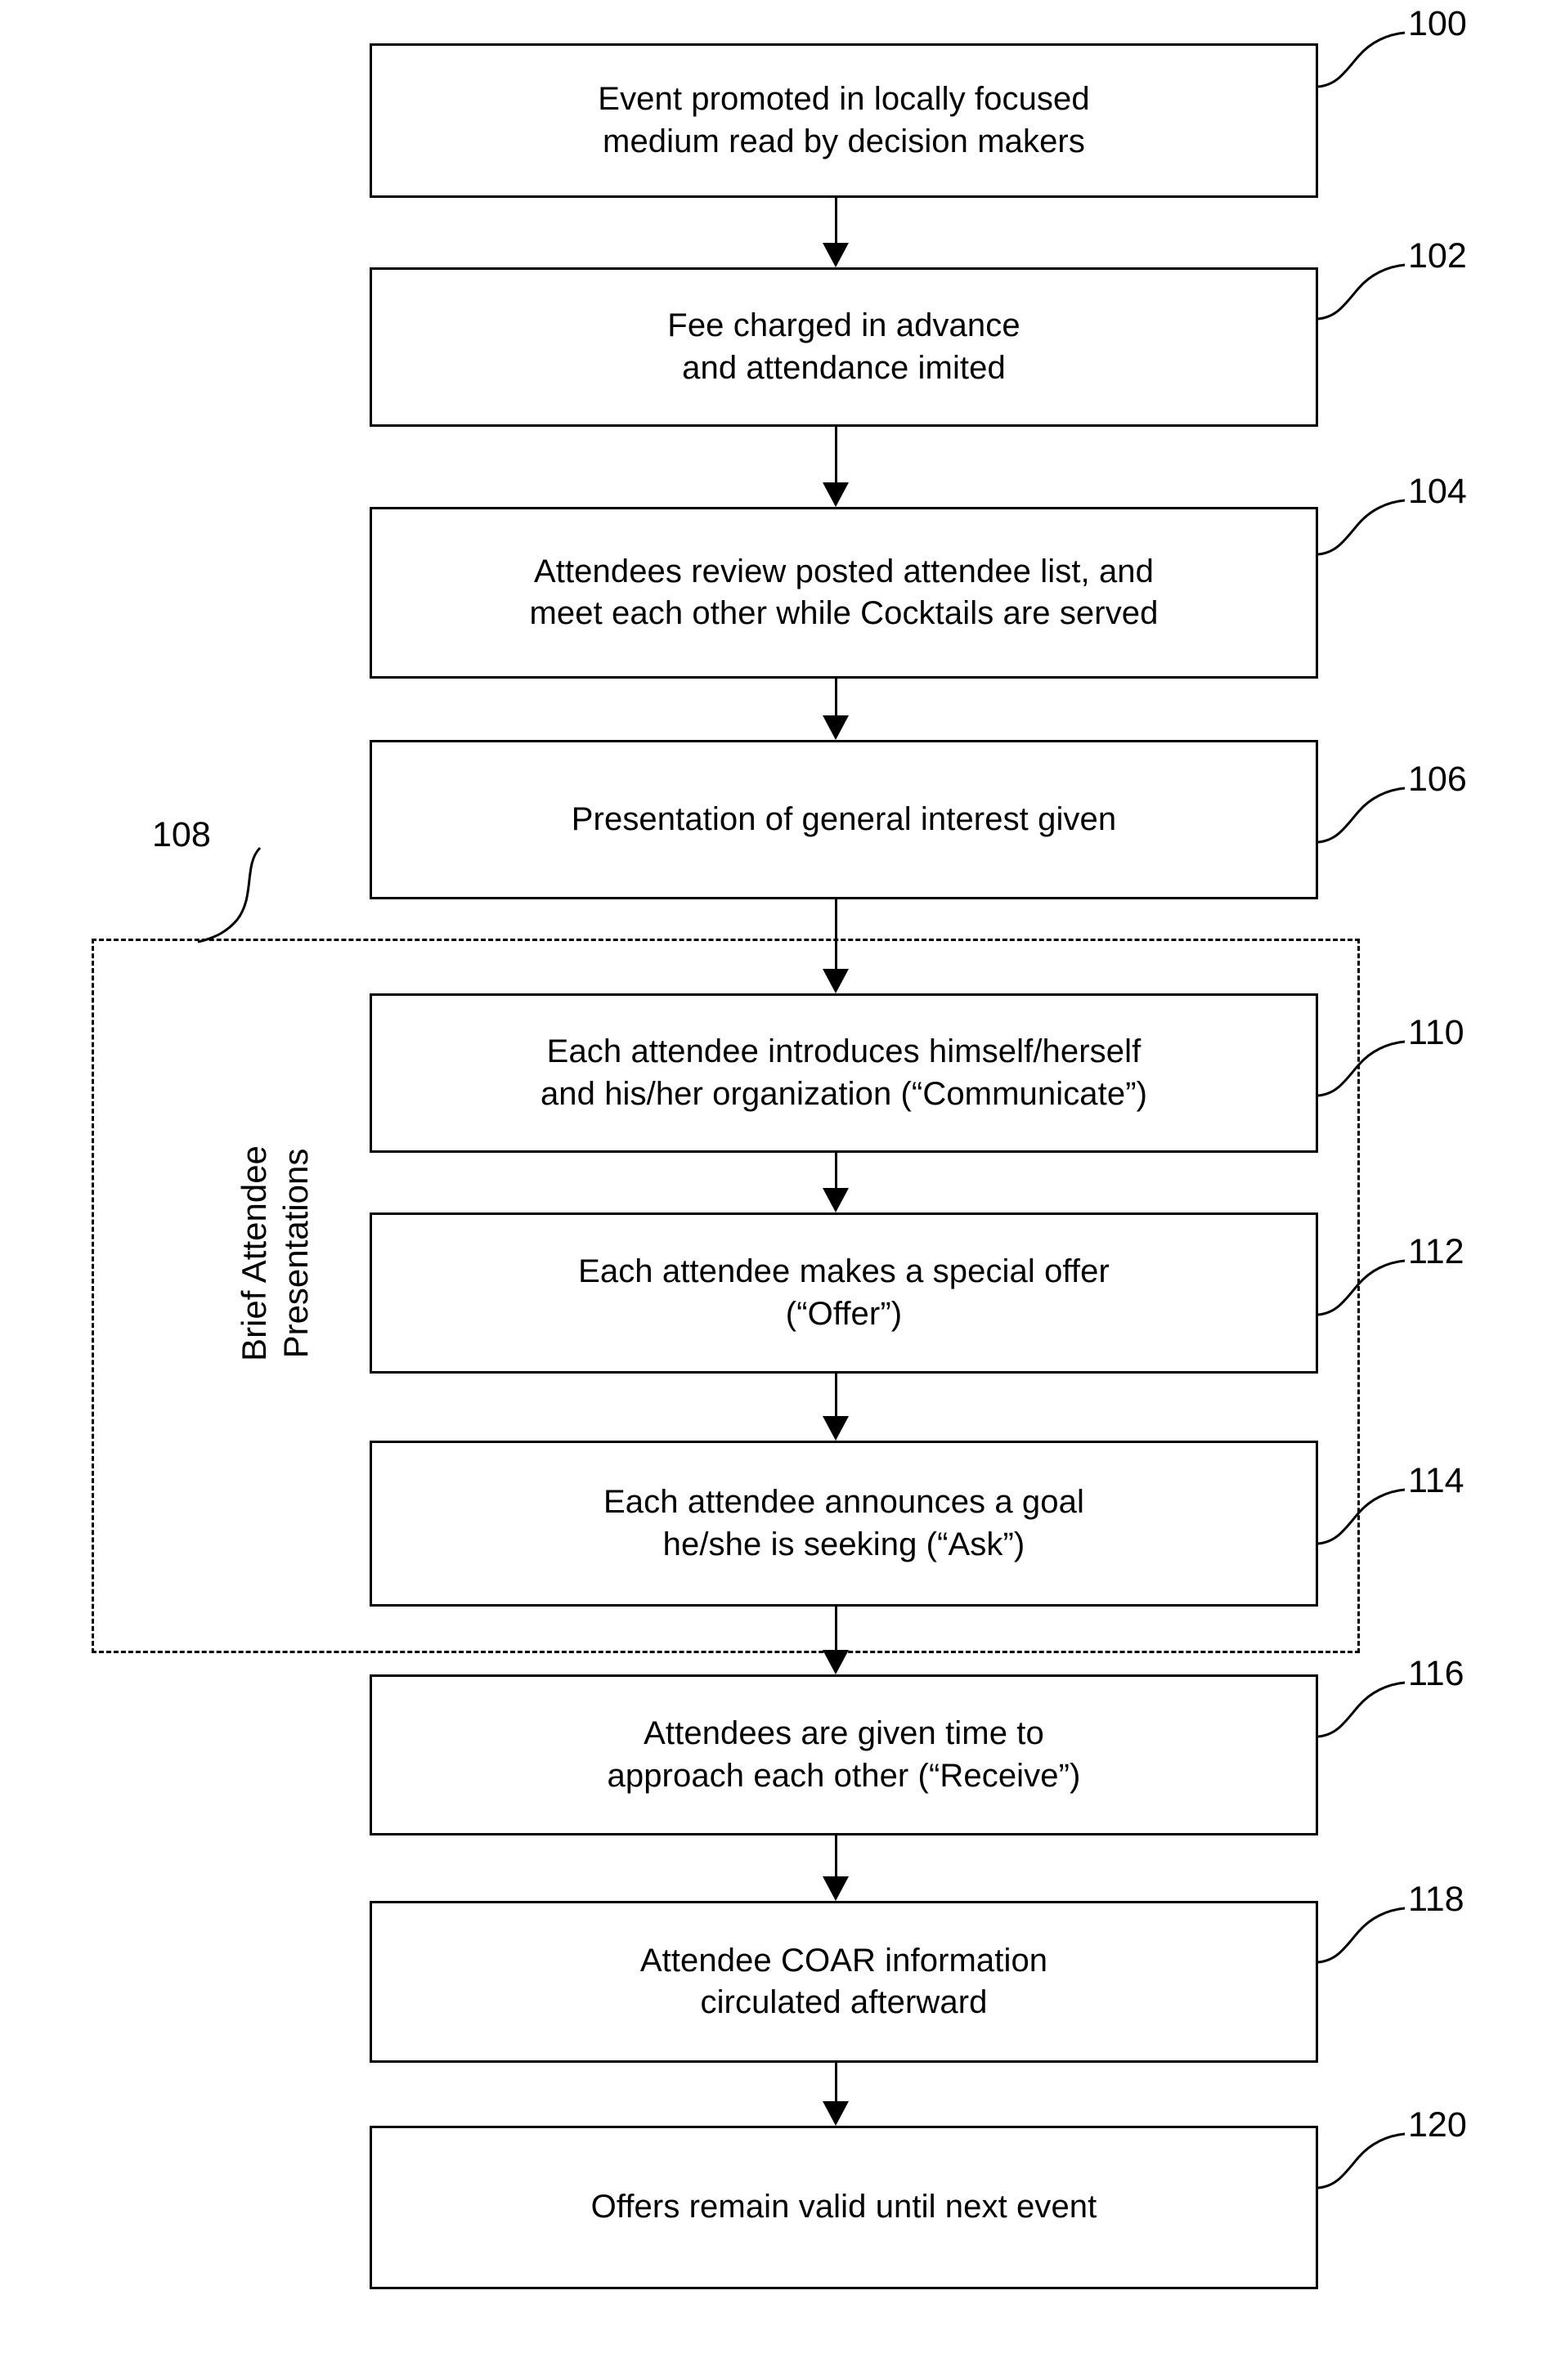  I want to click on ref-number-114: 114, so click(1437, 1480).